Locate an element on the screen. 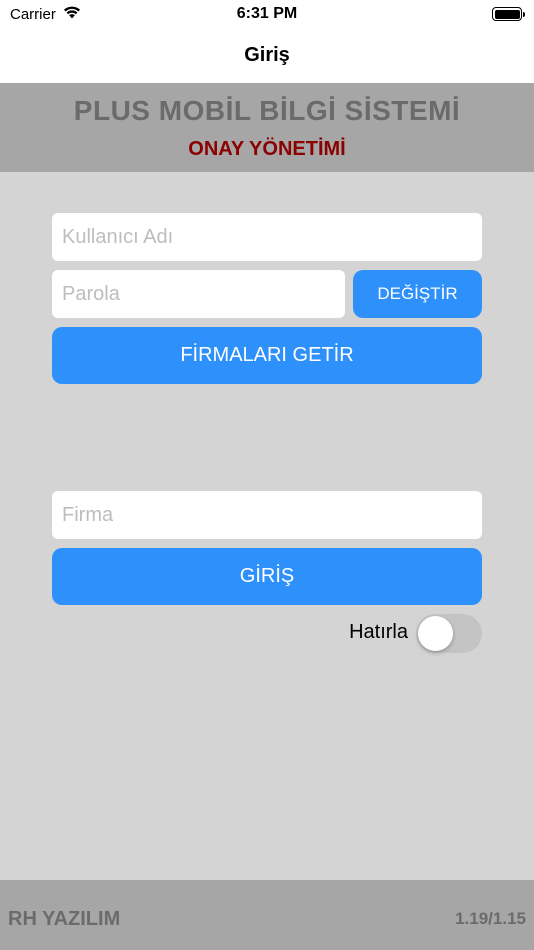 The image size is (534, 950). company-input is located at coordinates (267, 515).